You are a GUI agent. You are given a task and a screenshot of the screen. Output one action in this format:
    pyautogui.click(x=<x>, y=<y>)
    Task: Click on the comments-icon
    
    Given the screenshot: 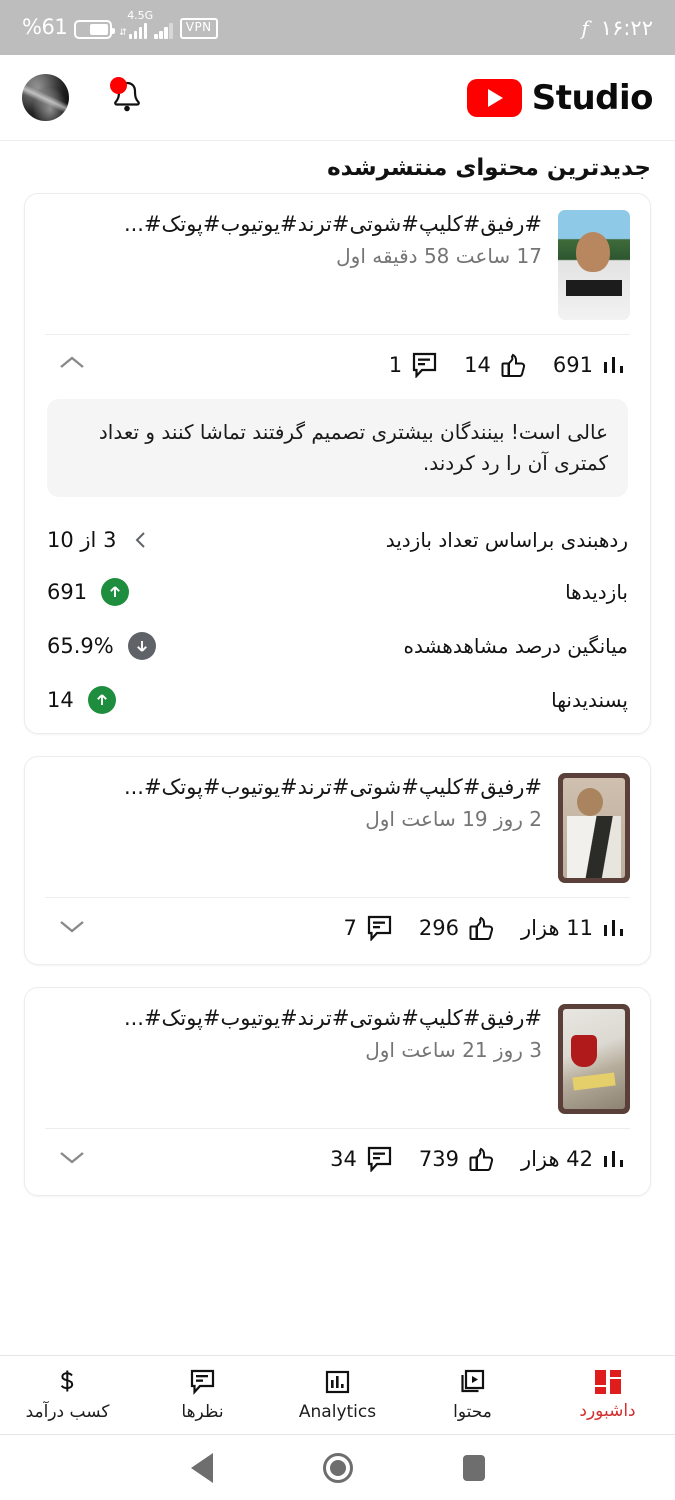 What is the action you would take?
    pyautogui.click(x=202, y=1382)
    